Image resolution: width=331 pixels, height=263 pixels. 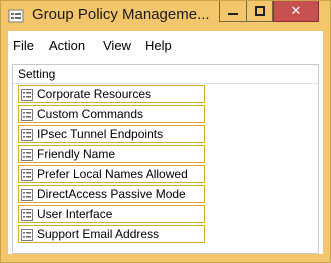 What do you see at coordinates (23, 45) in the screenshot?
I see `menu-file: File` at bounding box center [23, 45].